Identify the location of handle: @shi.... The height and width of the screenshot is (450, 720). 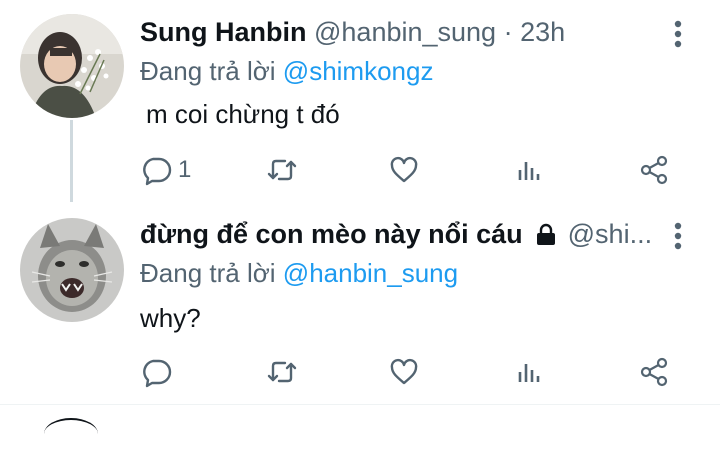
(610, 234).